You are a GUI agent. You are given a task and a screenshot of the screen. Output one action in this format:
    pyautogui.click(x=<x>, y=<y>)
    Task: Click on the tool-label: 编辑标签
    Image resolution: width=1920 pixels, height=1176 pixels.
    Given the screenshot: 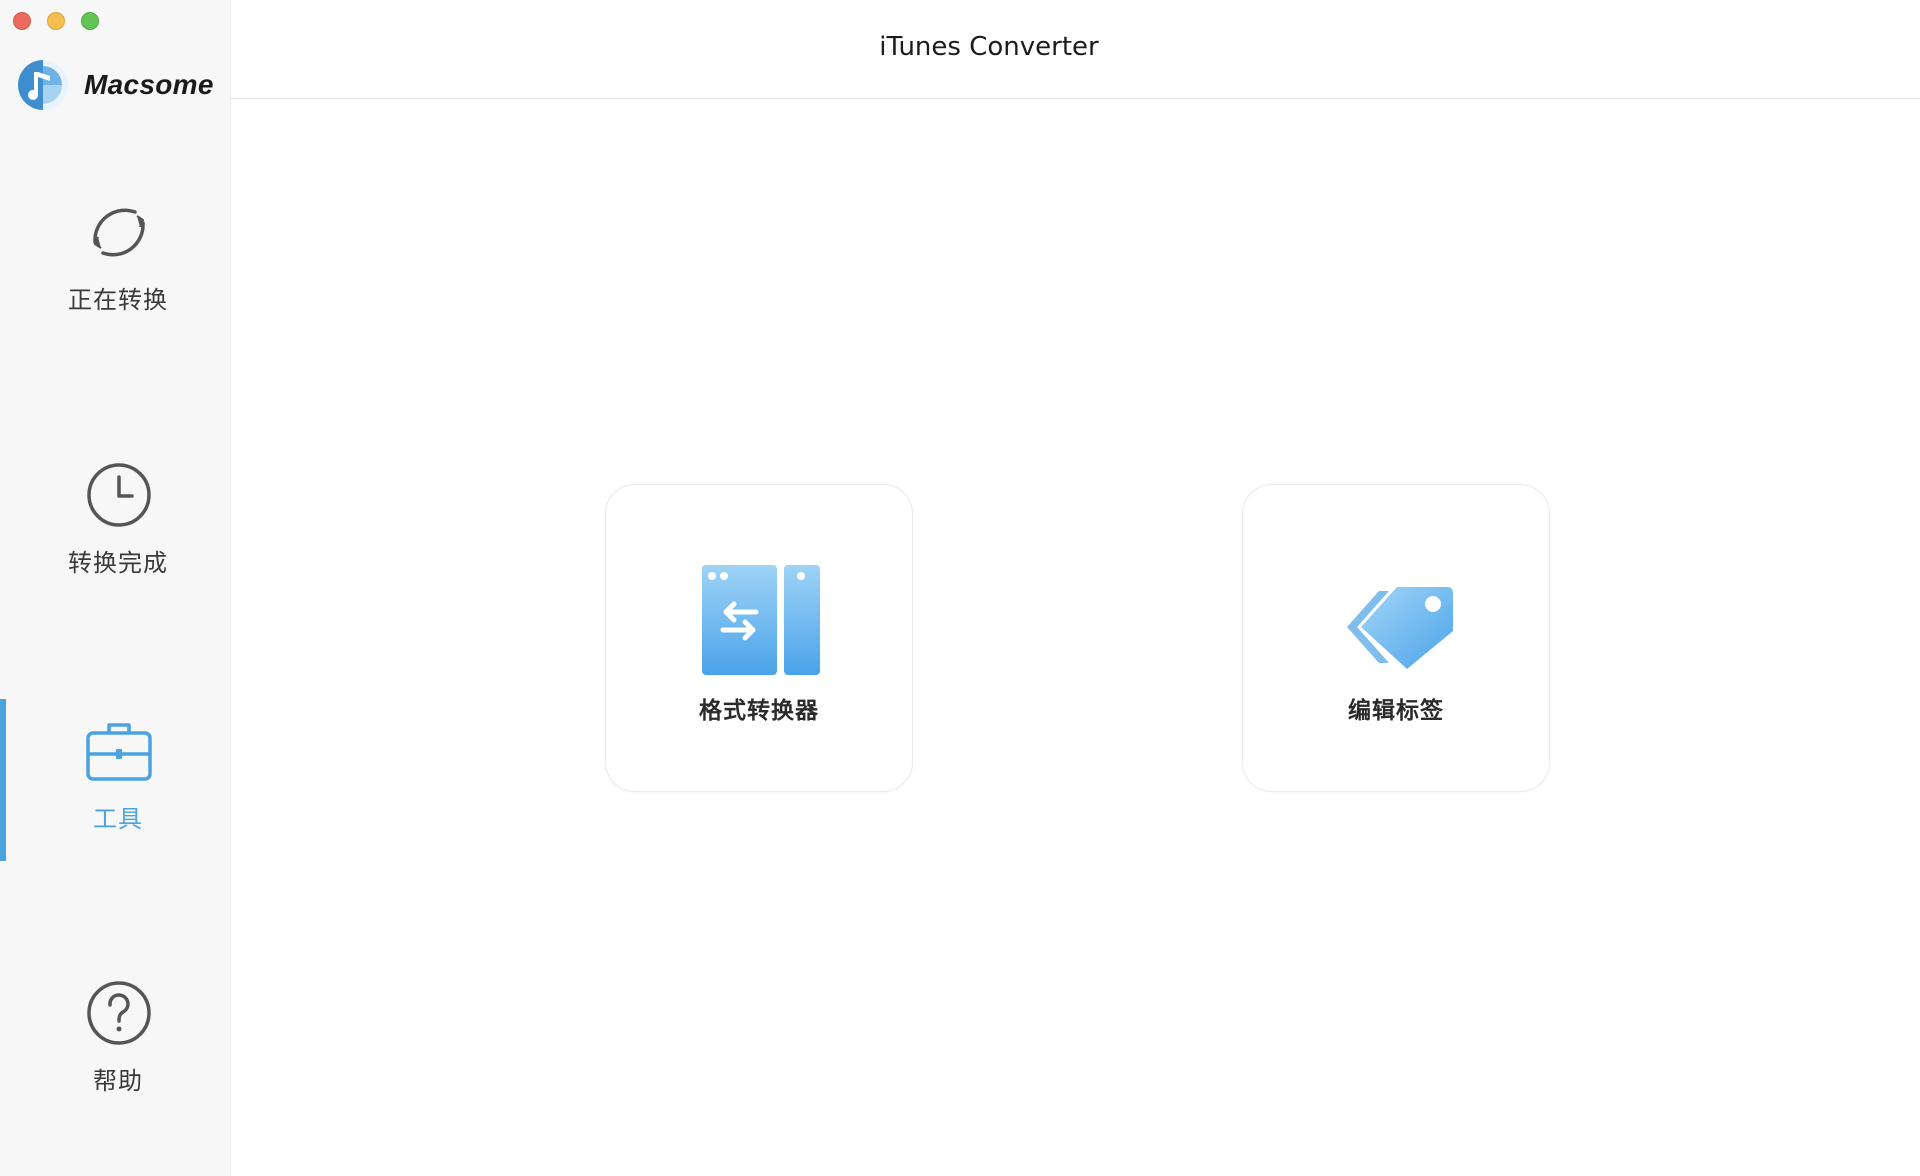 What is the action you would take?
    pyautogui.click(x=1396, y=711)
    